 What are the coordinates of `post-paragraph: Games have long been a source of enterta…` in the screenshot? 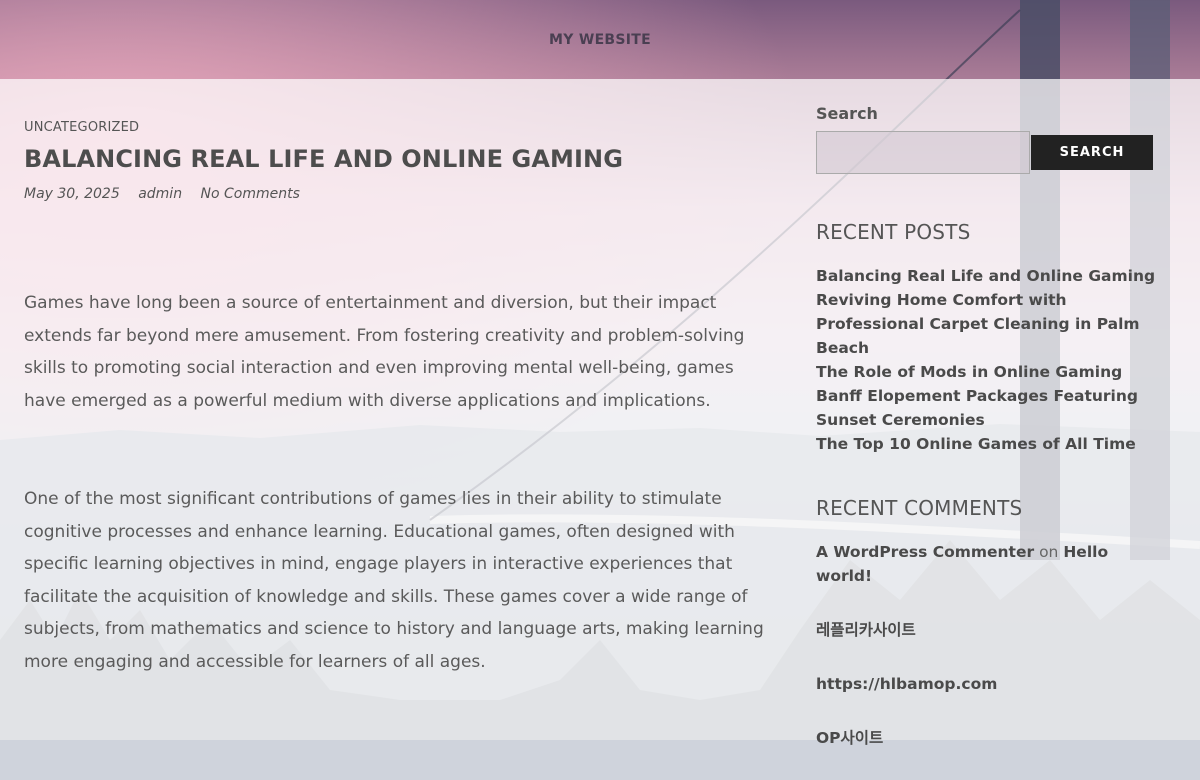 It's located at (384, 352).